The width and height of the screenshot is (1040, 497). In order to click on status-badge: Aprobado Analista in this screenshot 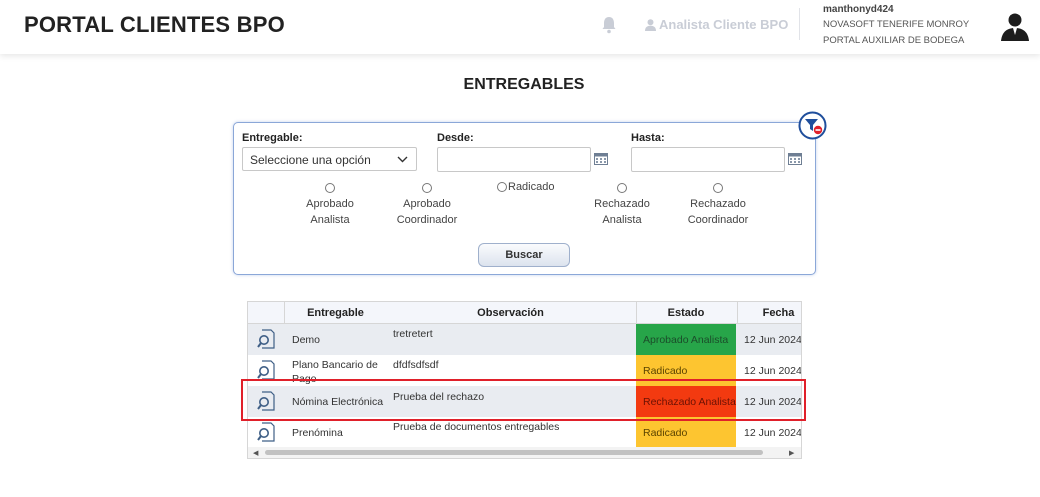, I will do `click(686, 339)`.